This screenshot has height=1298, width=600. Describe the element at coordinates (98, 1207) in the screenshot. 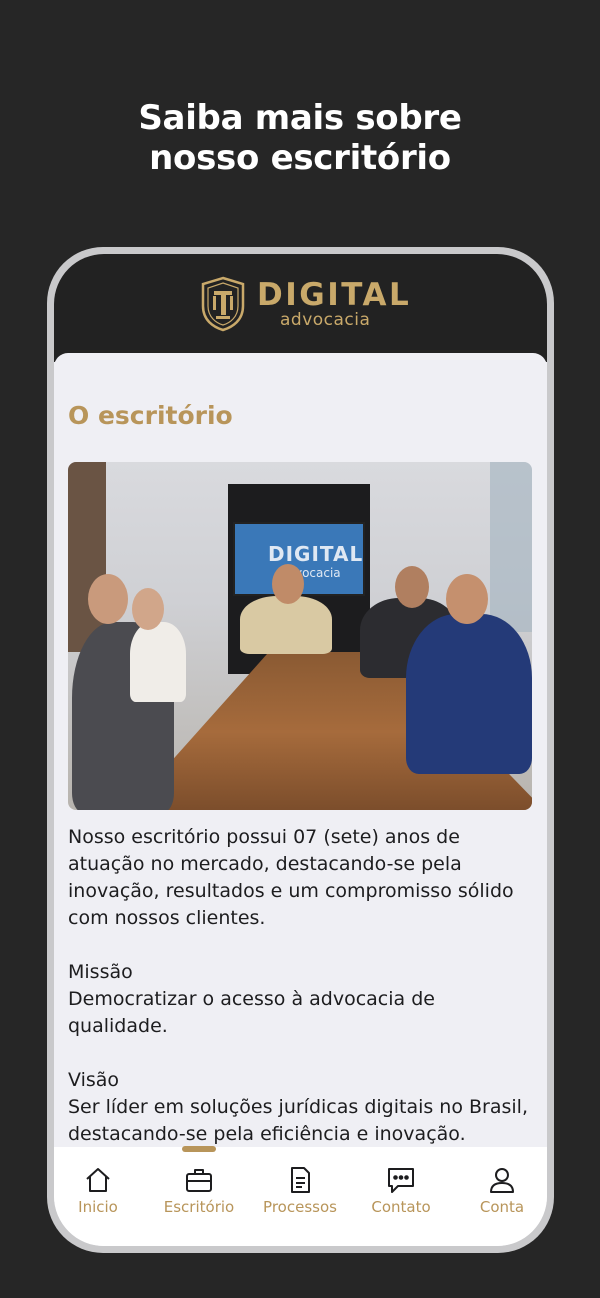

I see `tab-inicio-label: Inicio` at that location.